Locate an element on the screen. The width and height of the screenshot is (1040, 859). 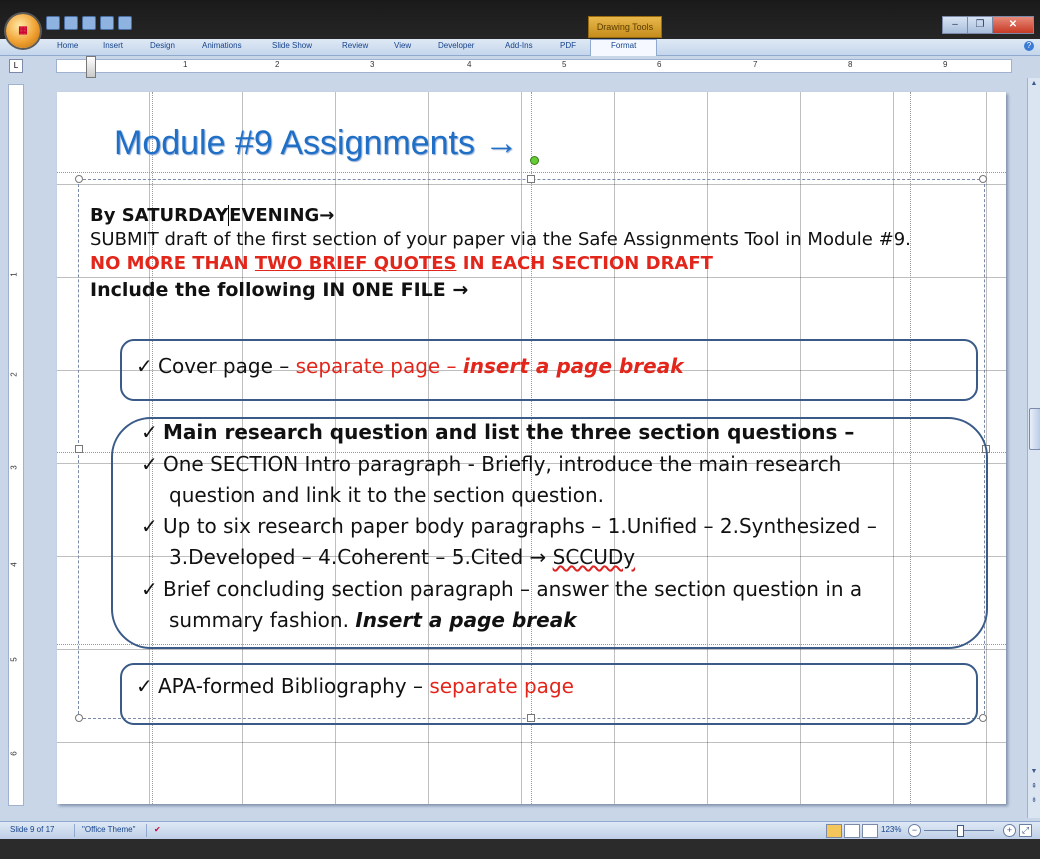
quick-access-toolbar is located at coordinates (89, 24).